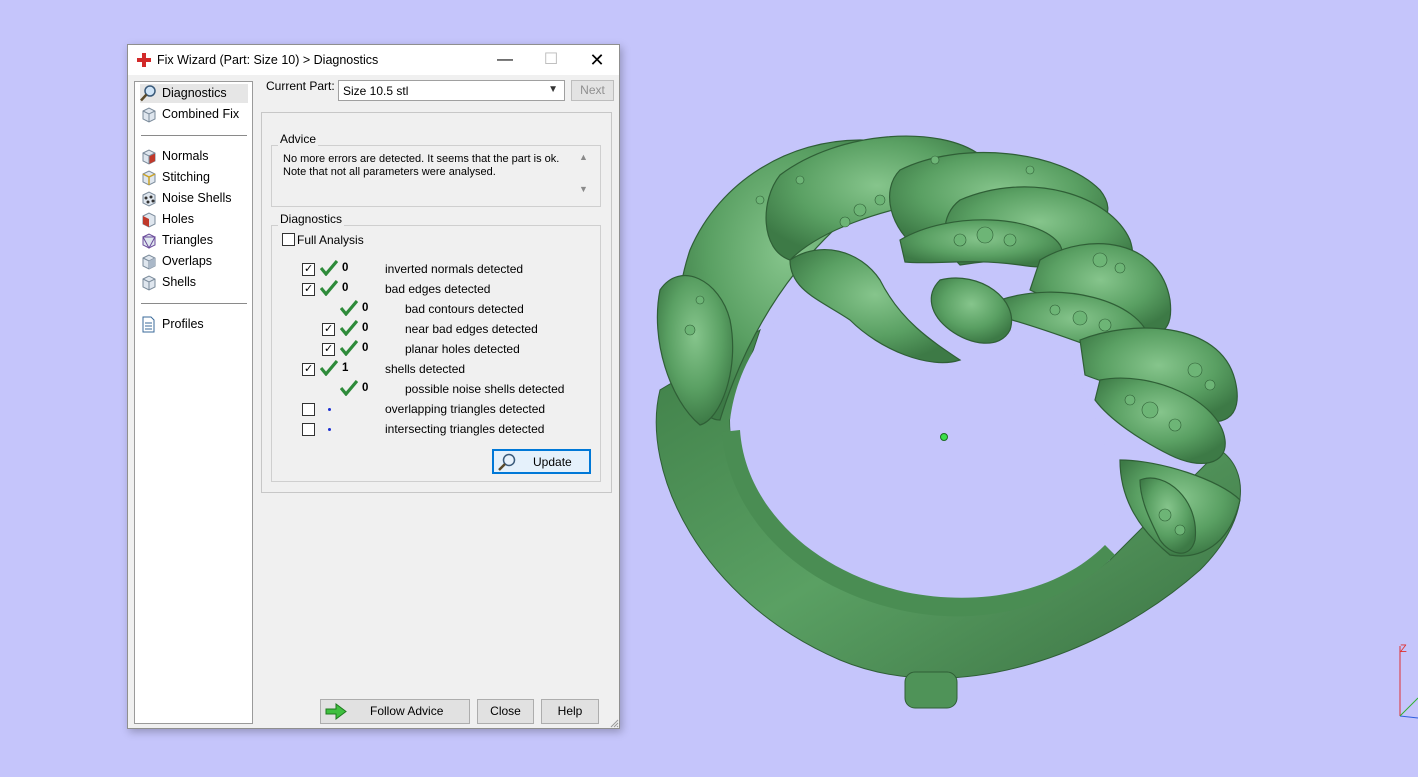 The height and width of the screenshot is (777, 1418). Describe the element at coordinates (178, 219) in the screenshot. I see `nav-label: Holes` at that location.